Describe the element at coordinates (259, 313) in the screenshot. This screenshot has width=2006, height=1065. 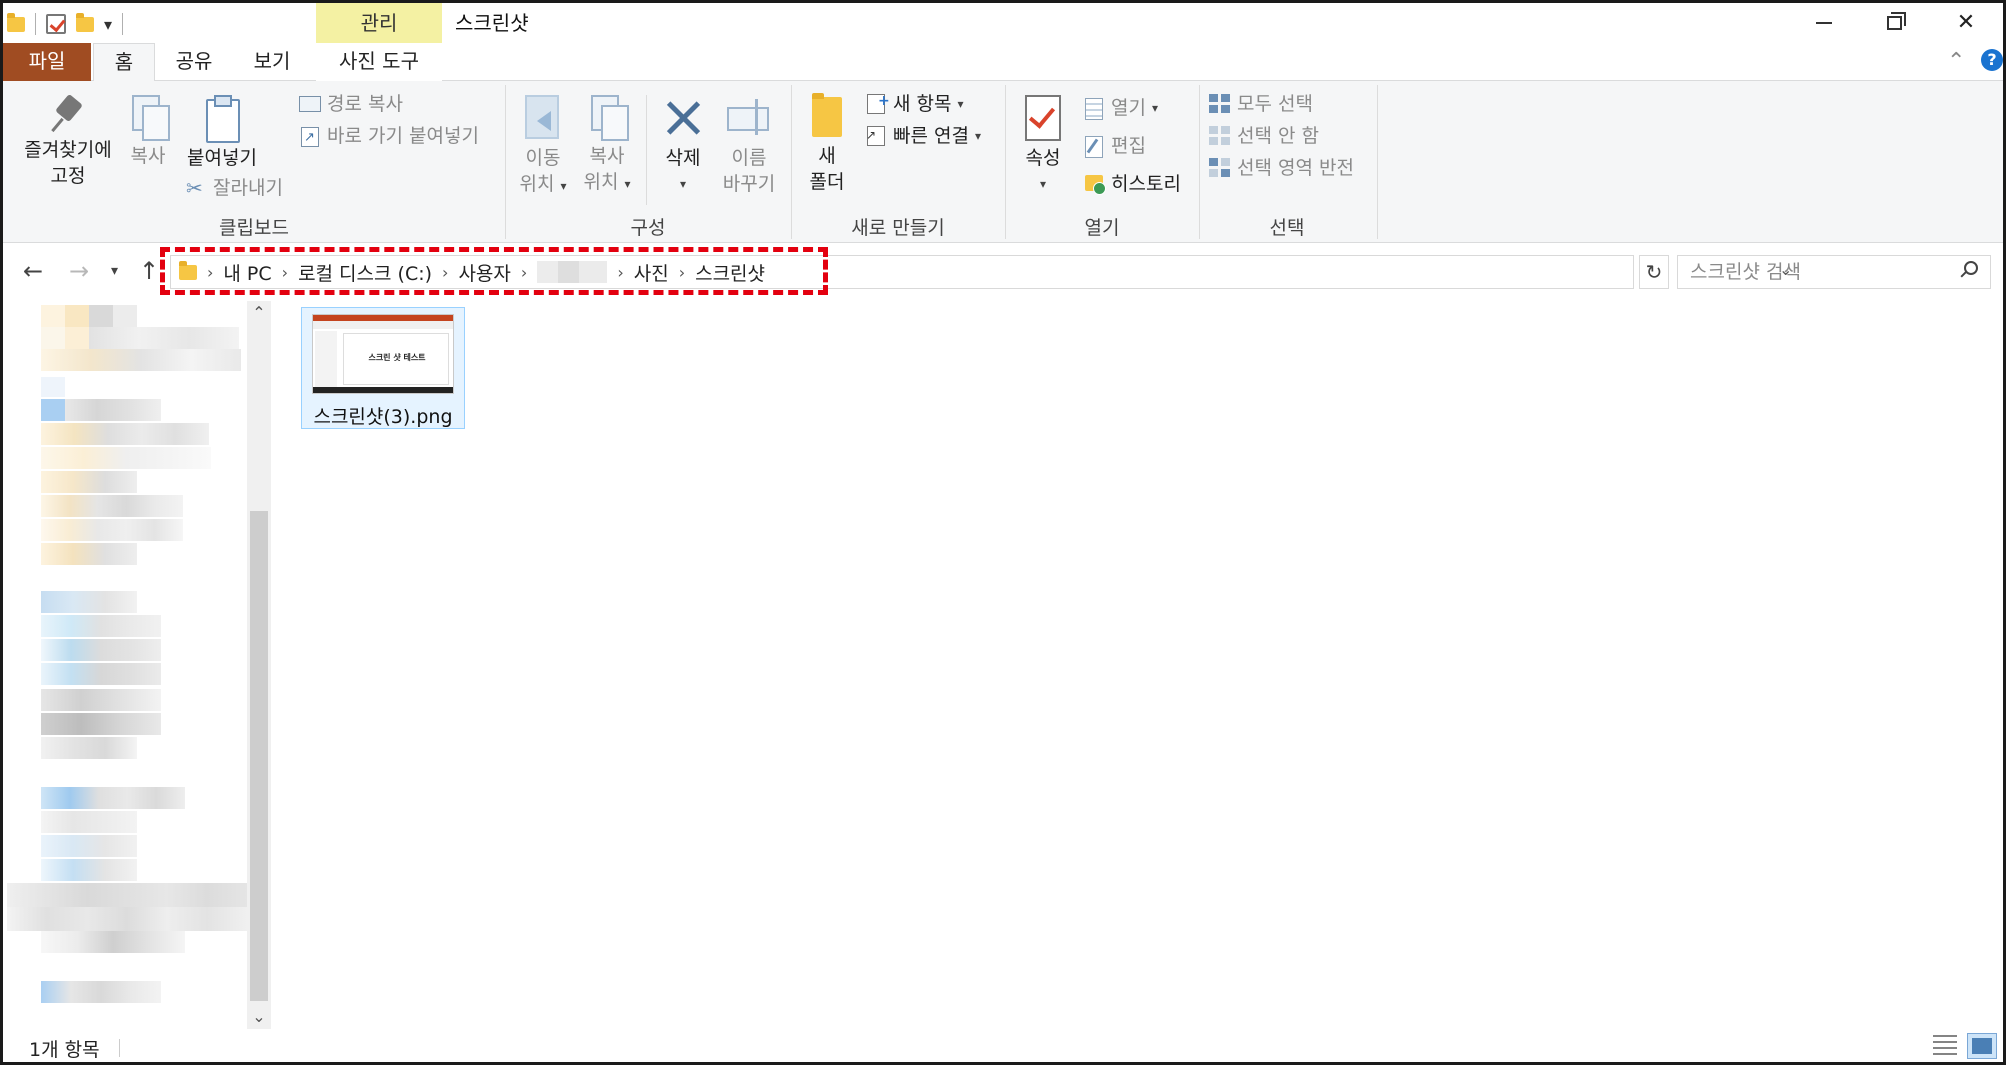
I see `scroll-up-arrow-icon: ⌃` at that location.